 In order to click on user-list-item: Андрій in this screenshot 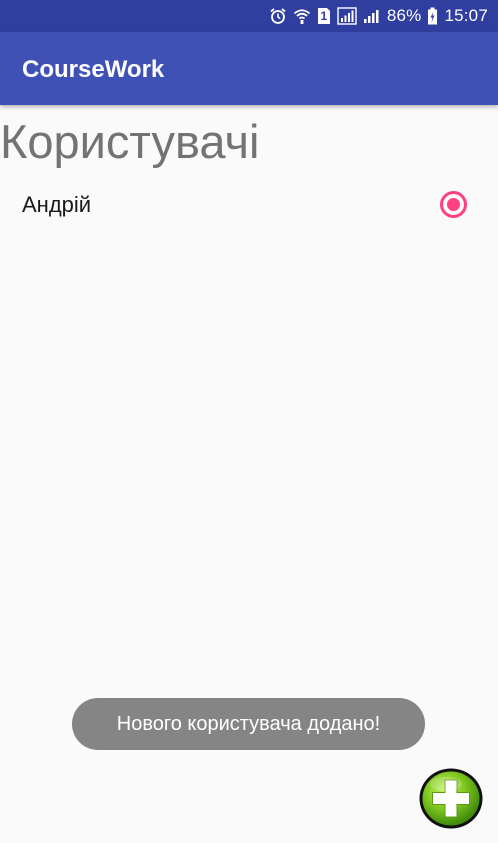, I will do `click(249, 205)`.